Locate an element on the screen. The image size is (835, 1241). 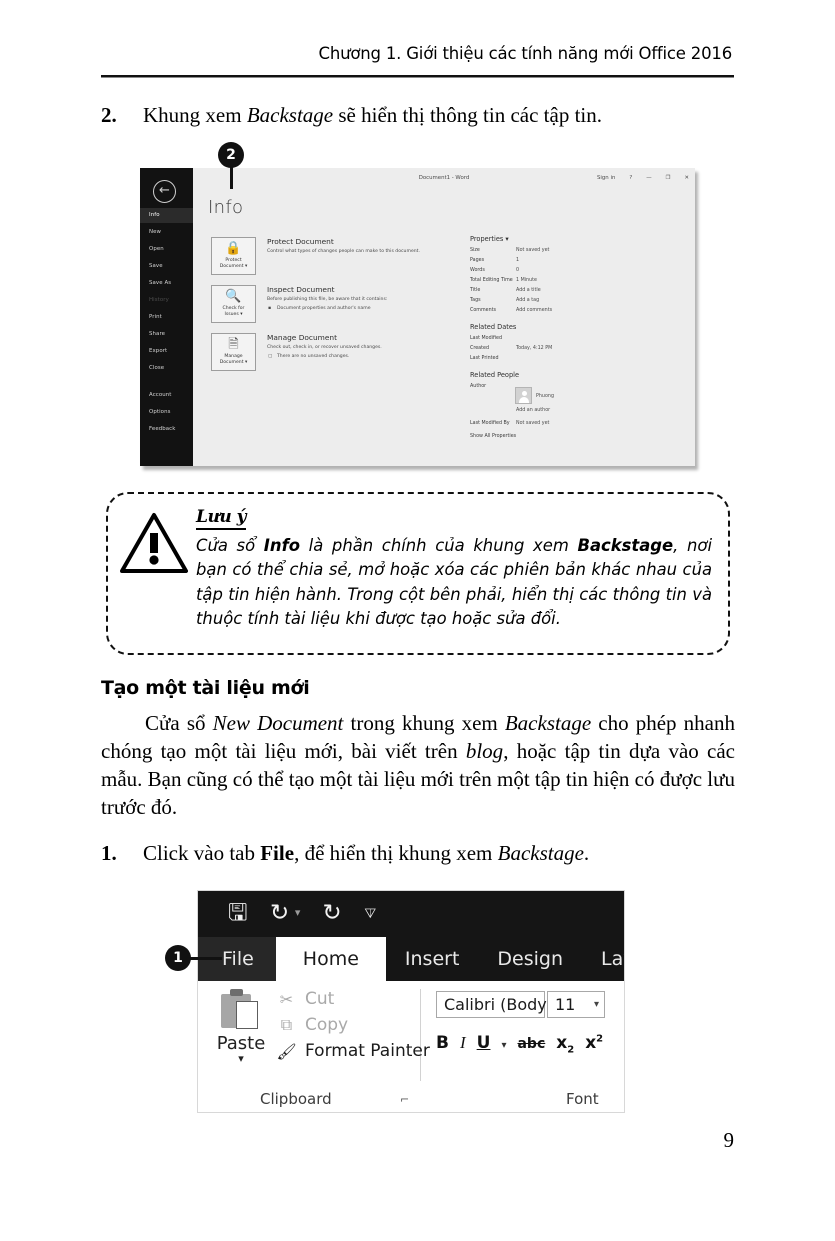
format-painter-button: 🖌 Format Painter is located at coordinates (352, 1051).